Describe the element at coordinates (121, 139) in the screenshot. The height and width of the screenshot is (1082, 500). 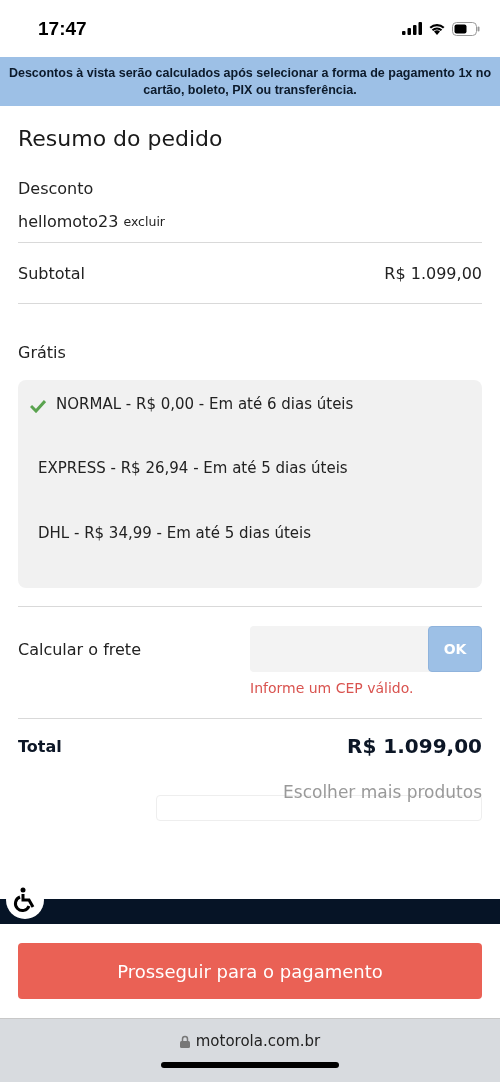
I see `page-title: Resumo do pedido` at that location.